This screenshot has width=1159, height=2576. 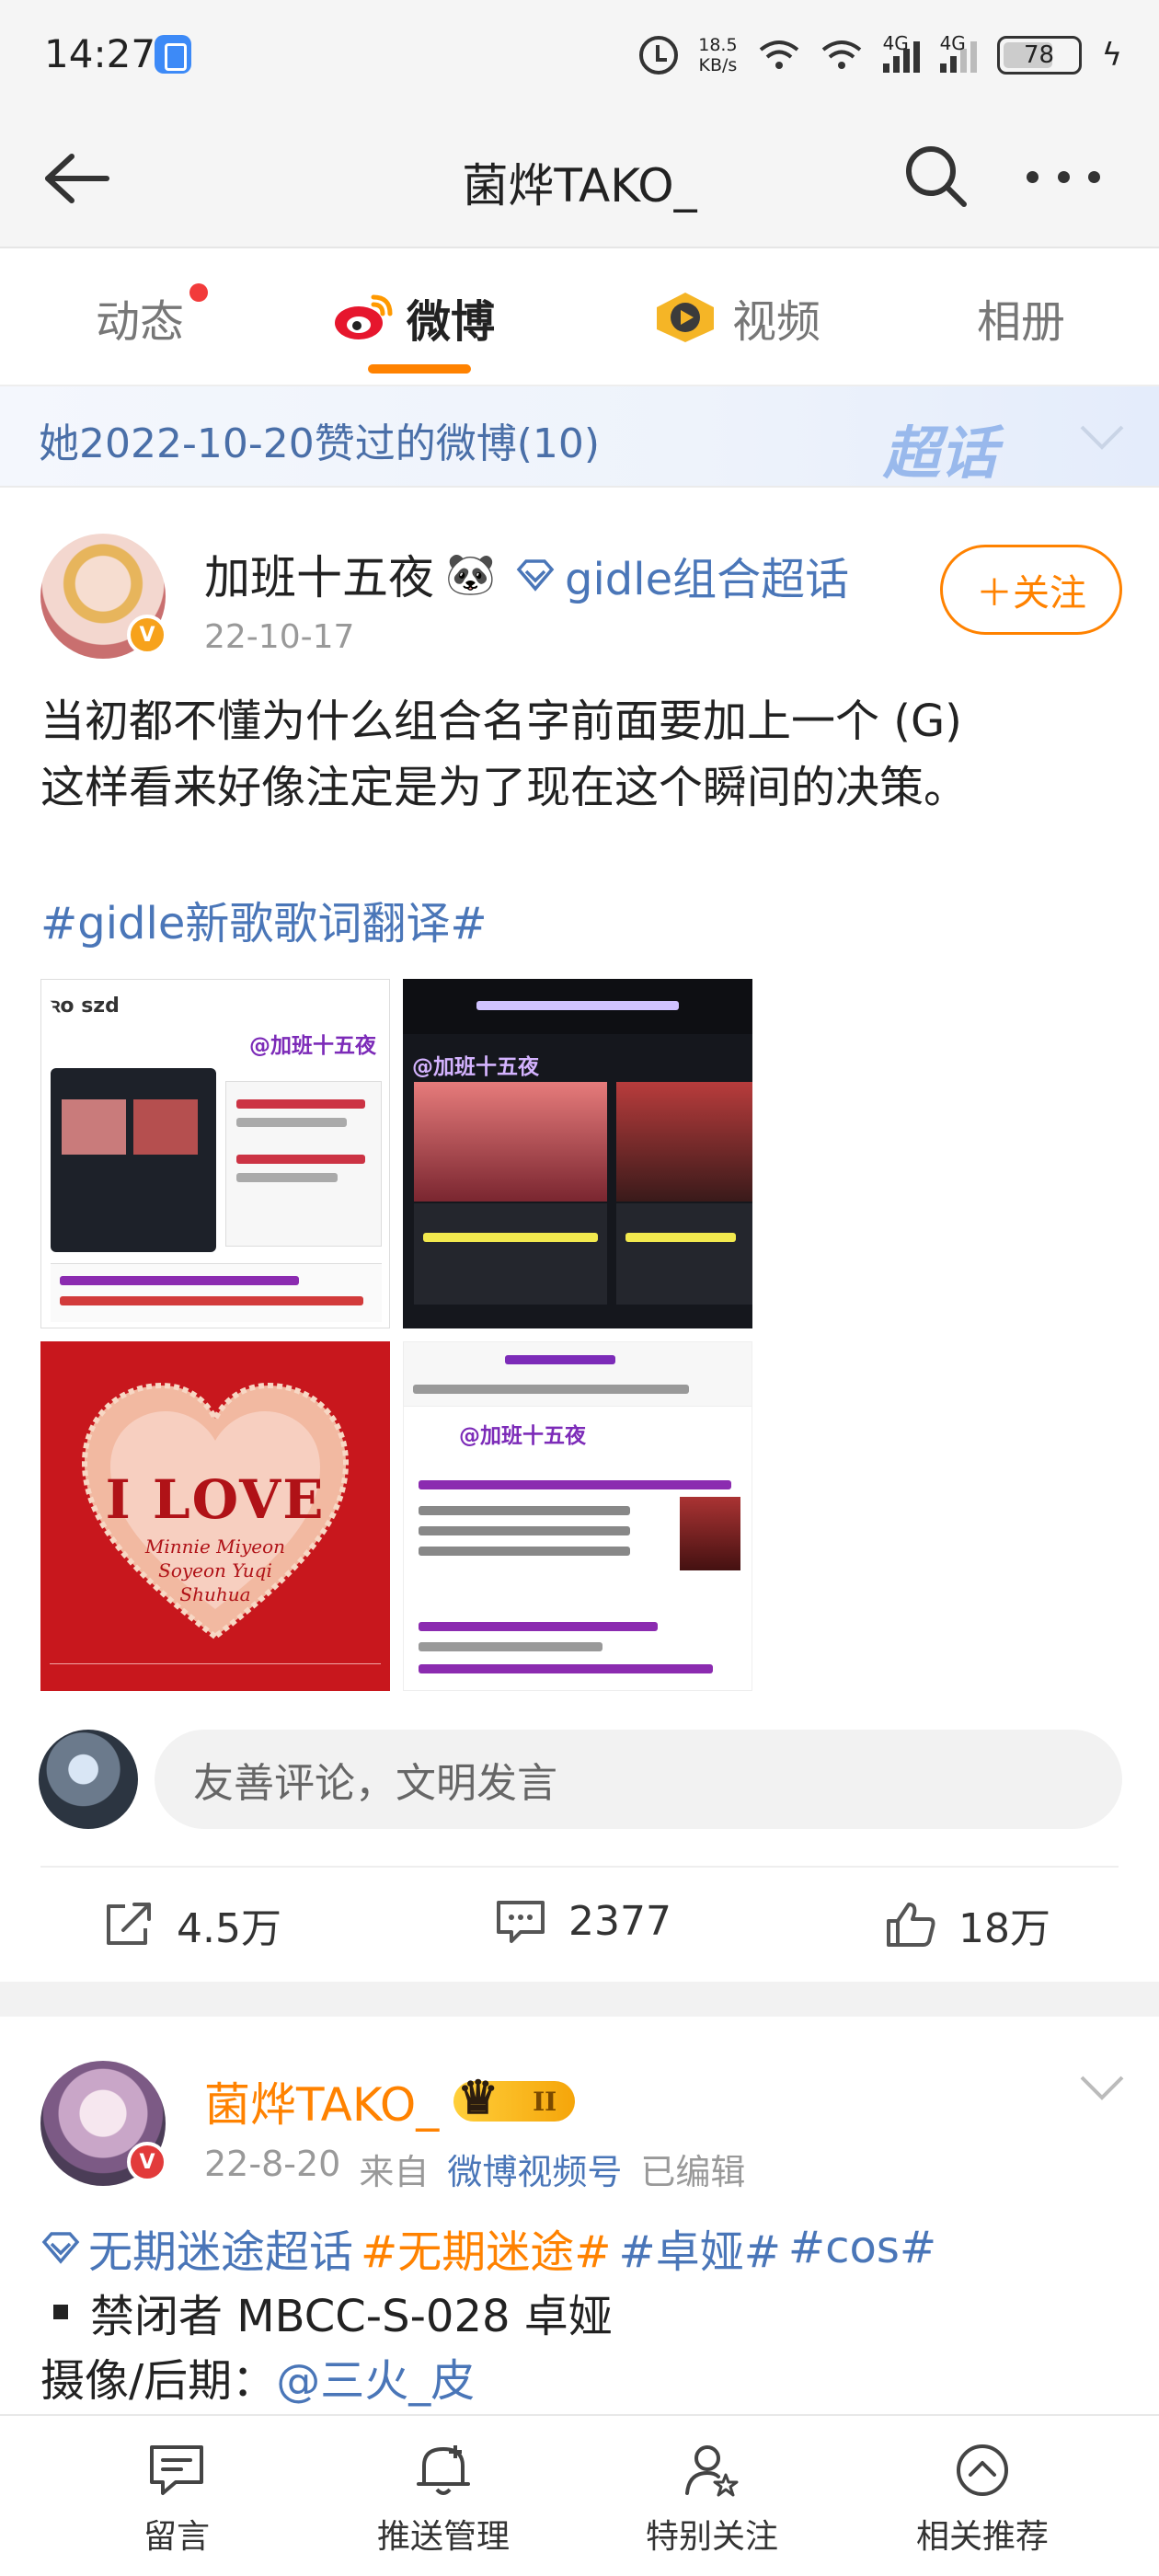 I want to click on bell-plus-icon, so click(x=443, y=2470).